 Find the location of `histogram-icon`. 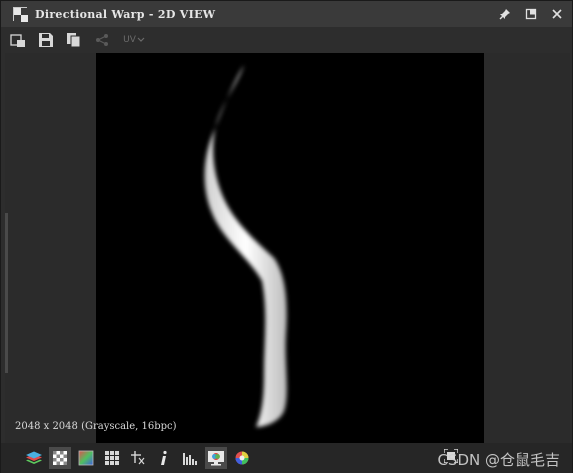

histogram-icon is located at coordinates (190, 458).